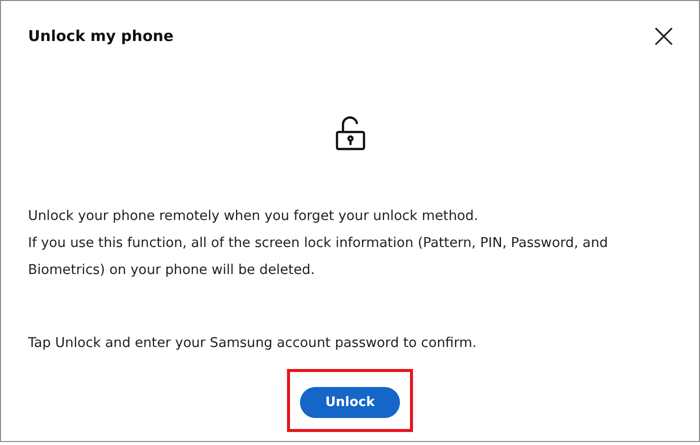 The width and height of the screenshot is (700, 445). What do you see at coordinates (350, 133) in the screenshot?
I see `padlock-icon` at bounding box center [350, 133].